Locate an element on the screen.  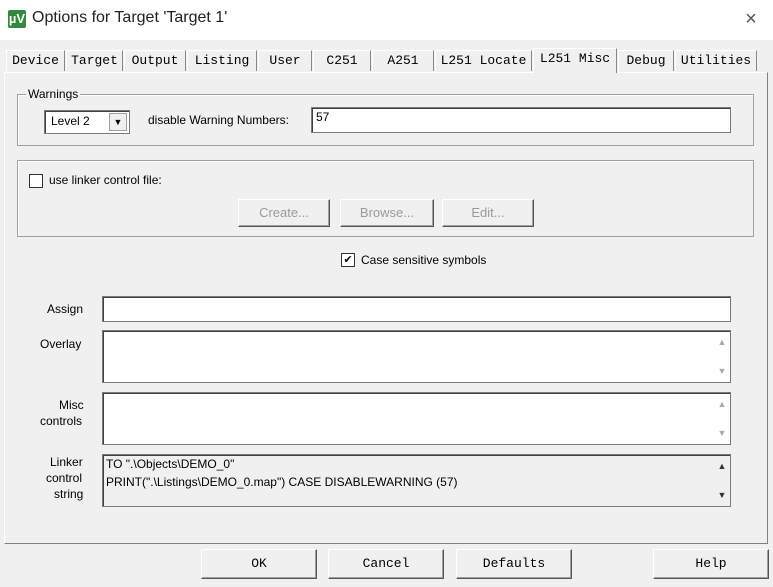
chevron-down-icon: ▼ is located at coordinates (118, 122).